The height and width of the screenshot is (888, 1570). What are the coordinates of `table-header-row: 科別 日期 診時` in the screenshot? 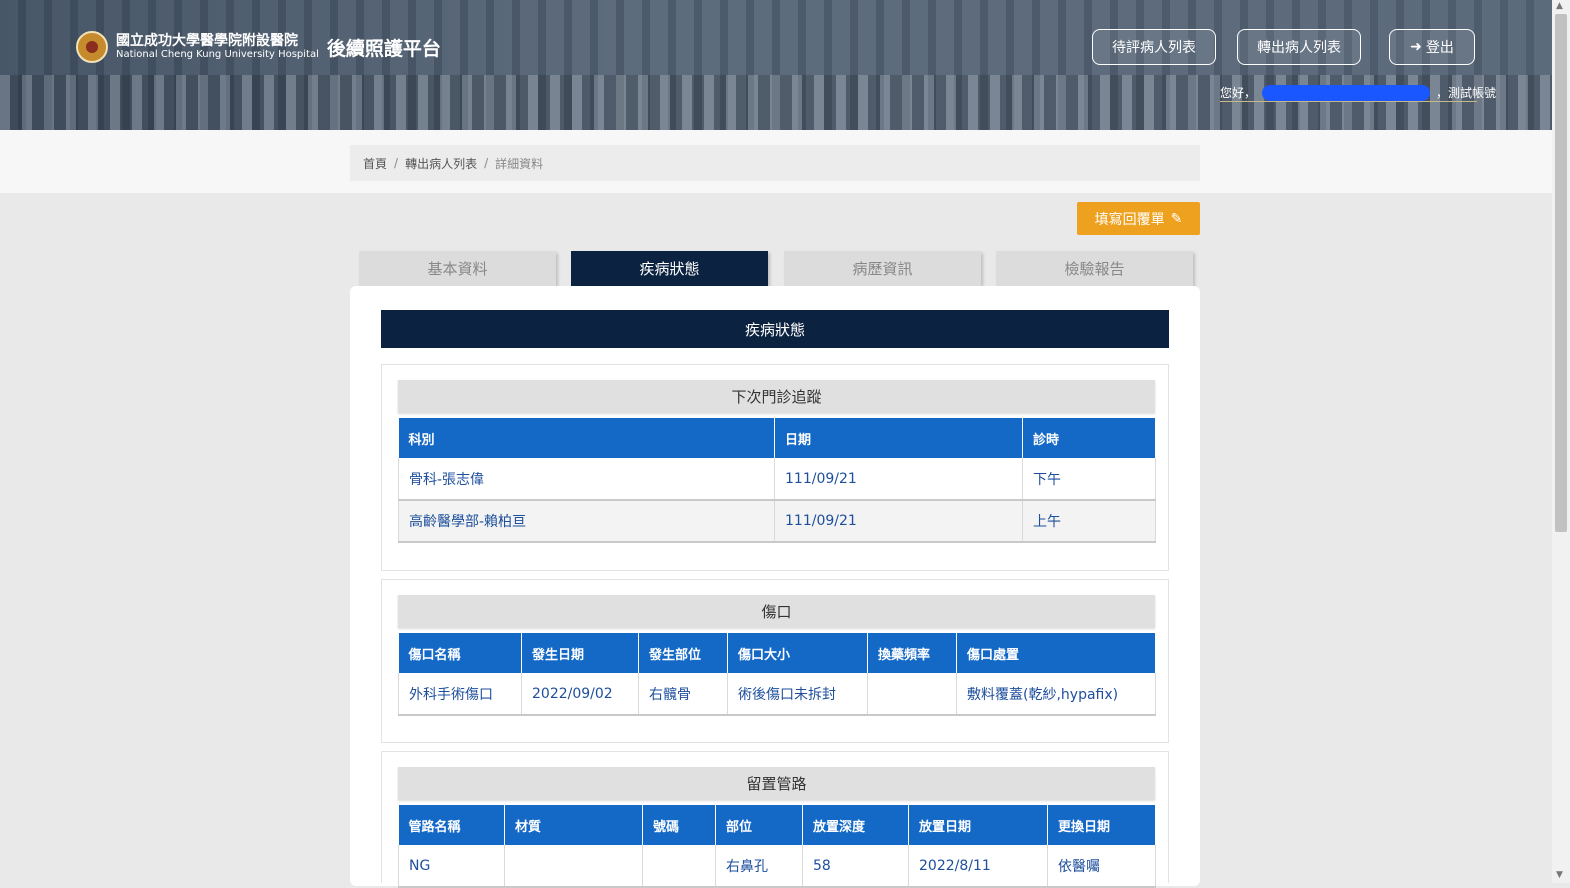 It's located at (777, 438).